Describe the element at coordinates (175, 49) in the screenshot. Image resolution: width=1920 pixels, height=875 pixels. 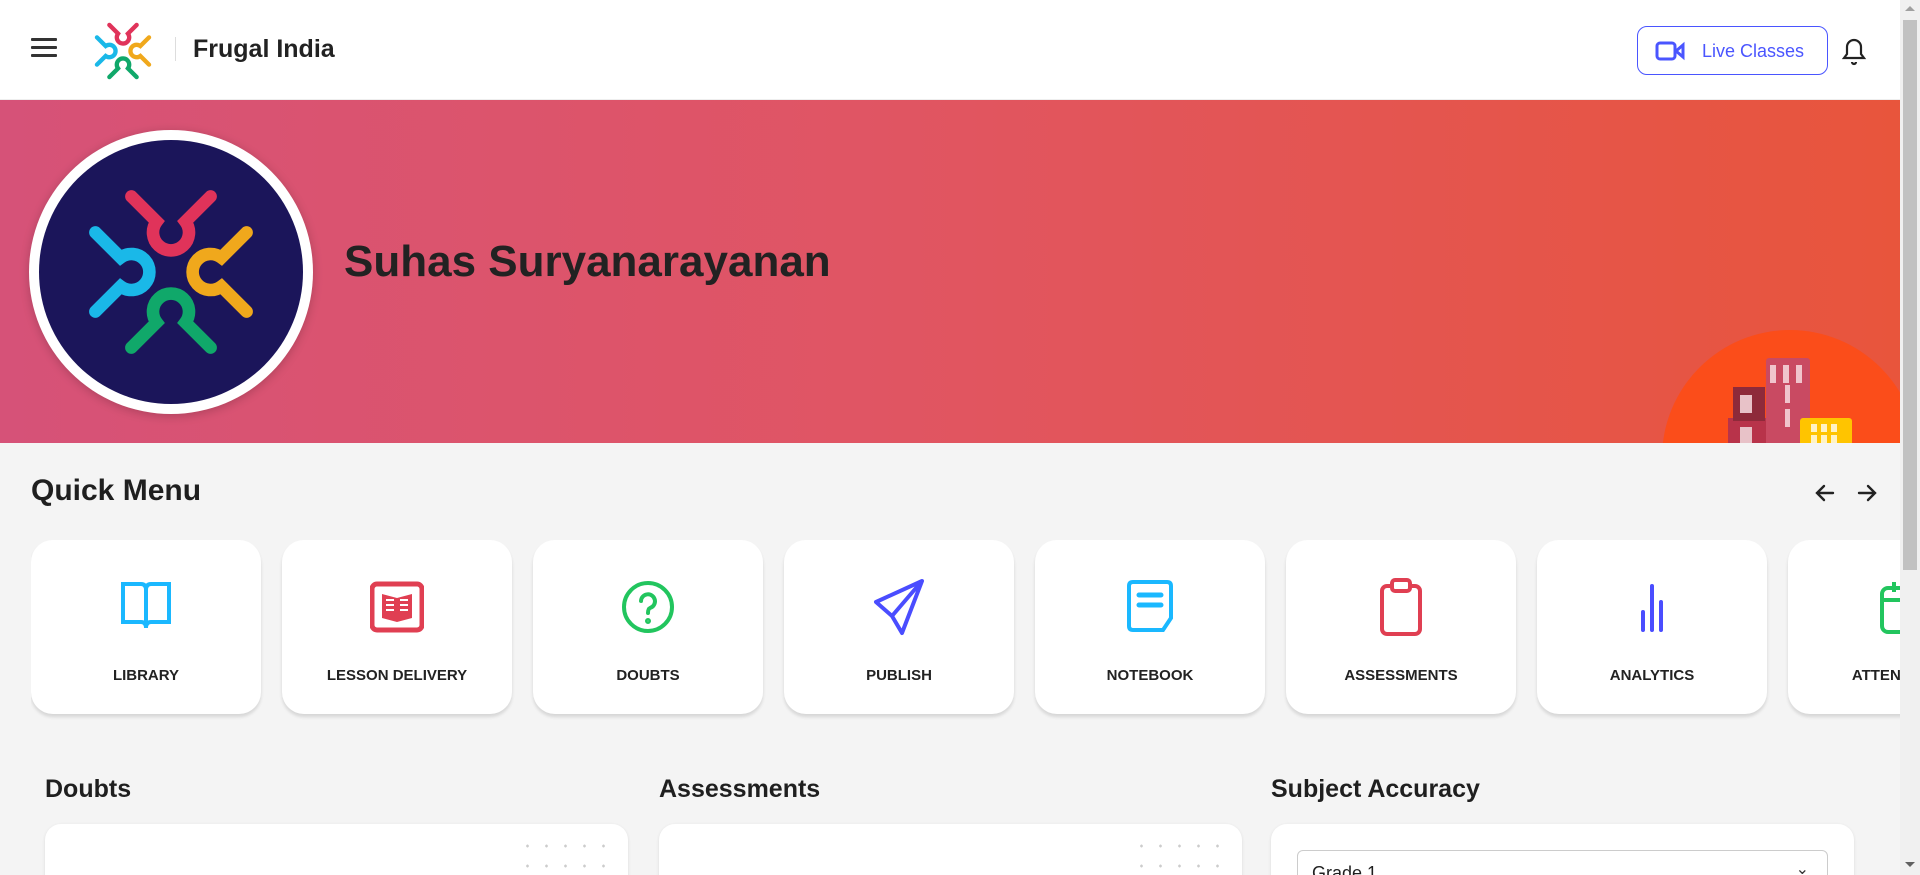
I see `header-divider` at that location.